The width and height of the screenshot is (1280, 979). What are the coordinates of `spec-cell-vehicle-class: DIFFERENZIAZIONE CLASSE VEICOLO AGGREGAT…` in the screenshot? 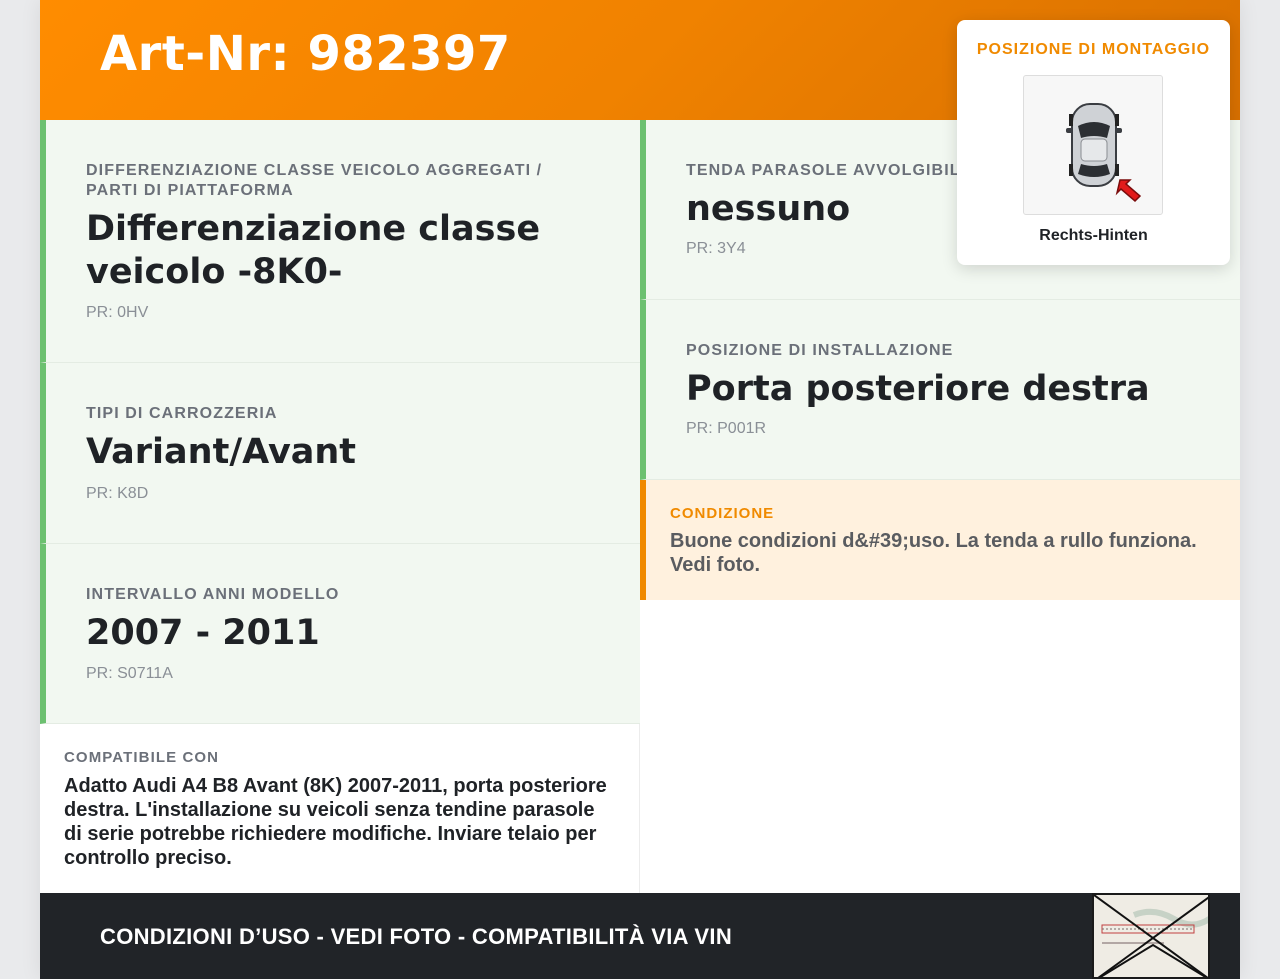 It's located at (340, 241).